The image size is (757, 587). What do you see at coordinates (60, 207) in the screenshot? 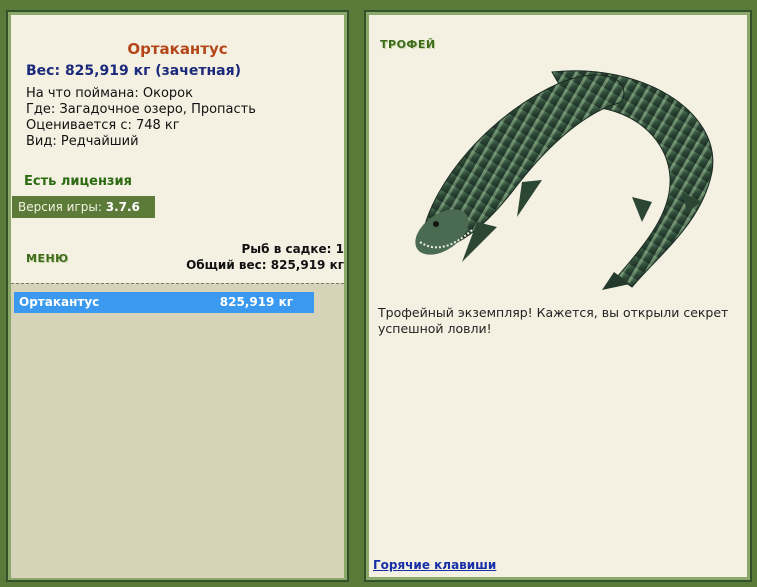
I see `version-label: Версия игры:` at bounding box center [60, 207].